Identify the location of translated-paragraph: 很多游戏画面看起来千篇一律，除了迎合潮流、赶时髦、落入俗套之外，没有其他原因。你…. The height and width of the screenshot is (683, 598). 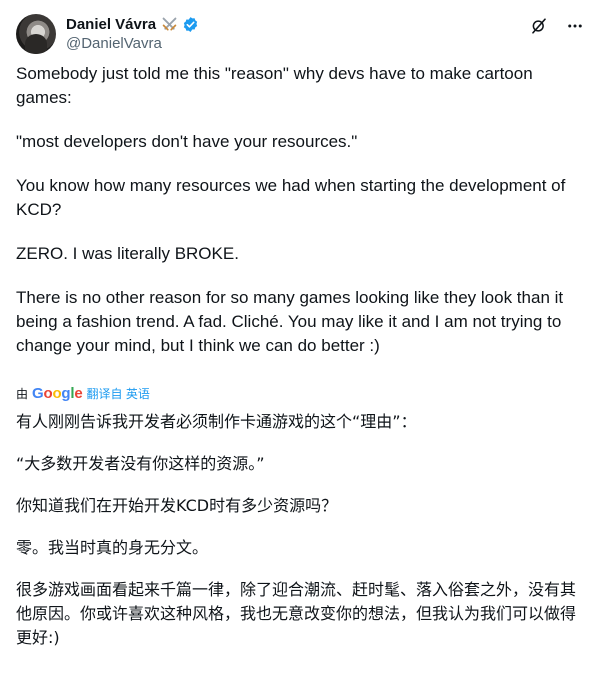
(296, 613).